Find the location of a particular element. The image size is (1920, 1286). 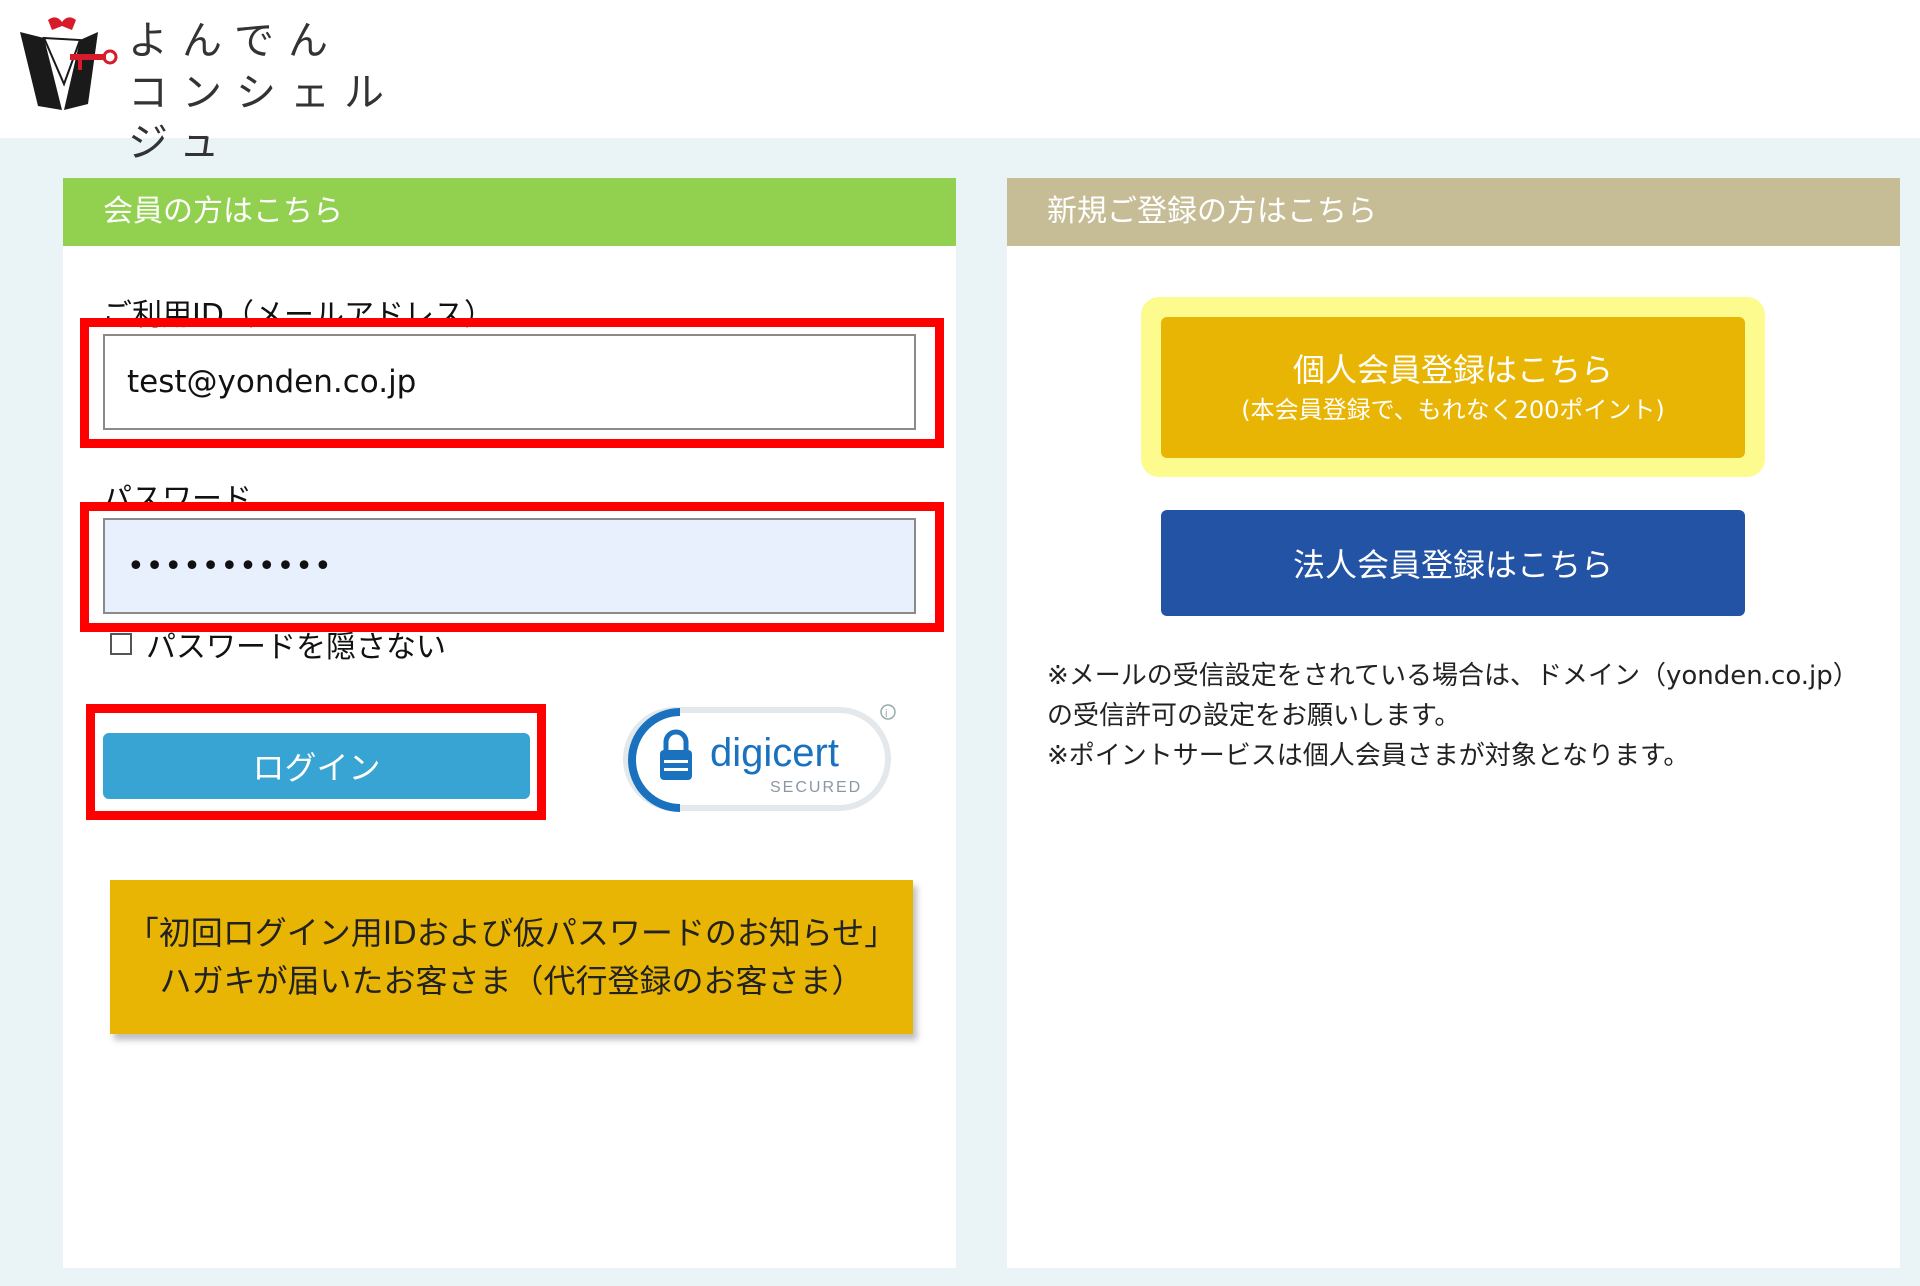

personal-register-sublabel: (本会員登録で、もれなく200ポイント) is located at coordinates (1453, 409).